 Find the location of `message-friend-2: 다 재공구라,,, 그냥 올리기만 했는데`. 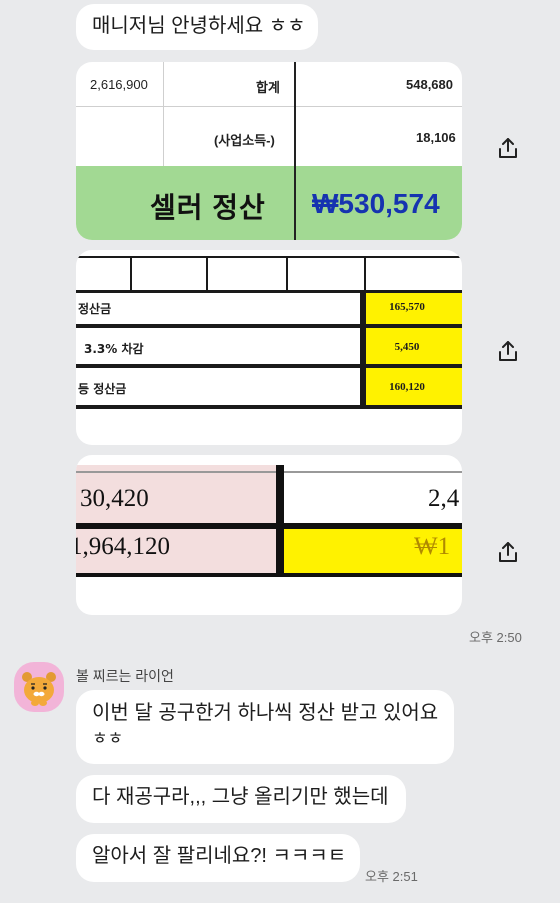

message-friend-2: 다 재공구라,,, 그냥 올리기만 했는데 is located at coordinates (241, 799).